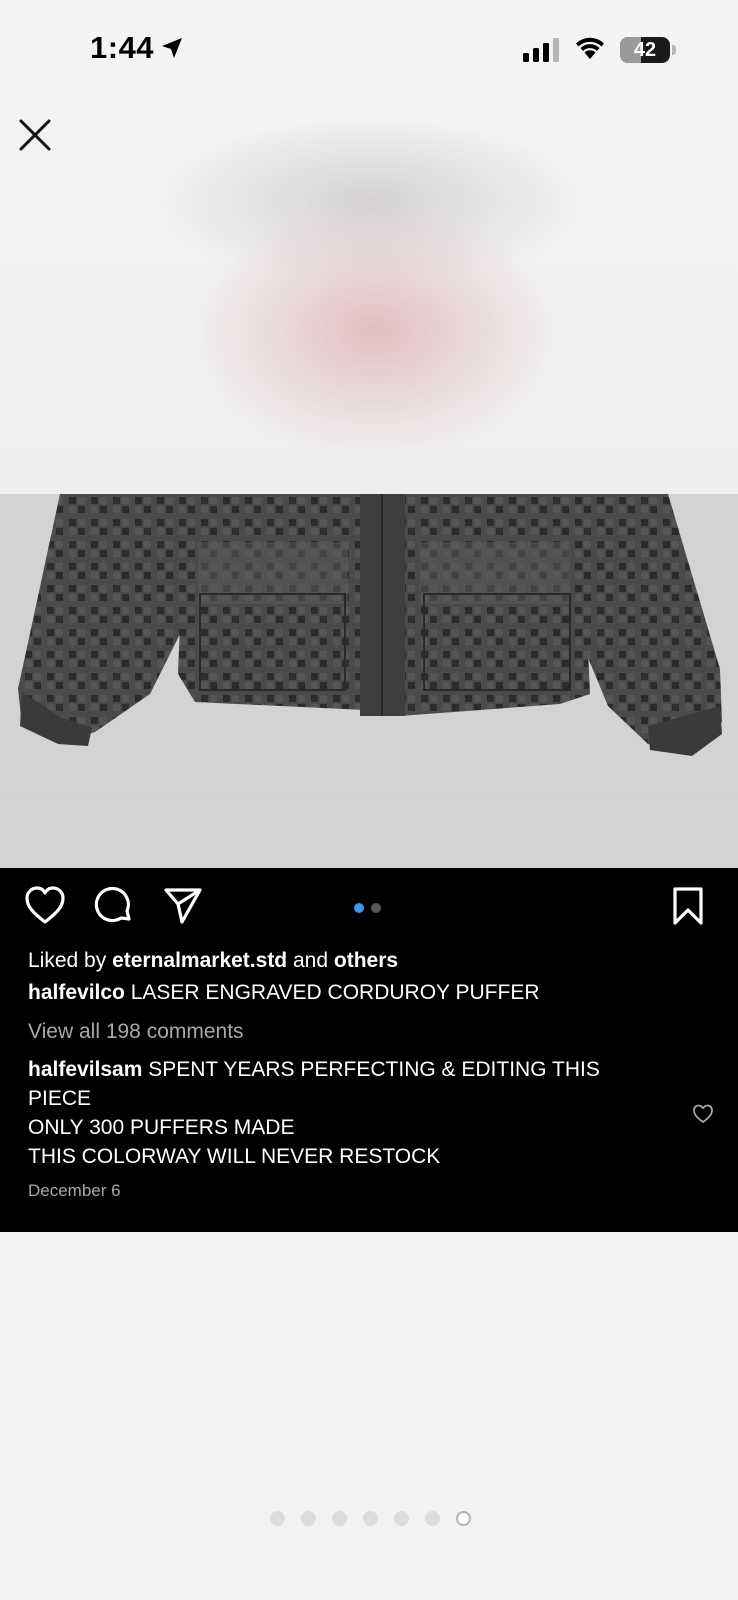 This screenshot has height=1600, width=738. Describe the element at coordinates (369, 50) in the screenshot. I see `status-bar: 1:44 42` at that location.